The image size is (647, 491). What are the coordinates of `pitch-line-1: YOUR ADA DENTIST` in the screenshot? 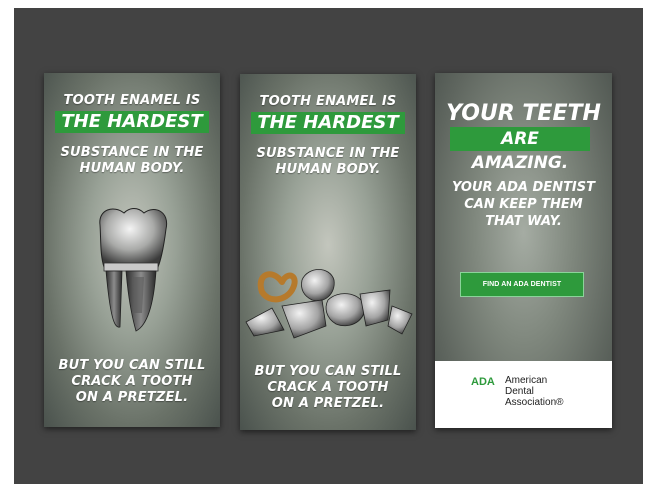 It's located at (523, 187).